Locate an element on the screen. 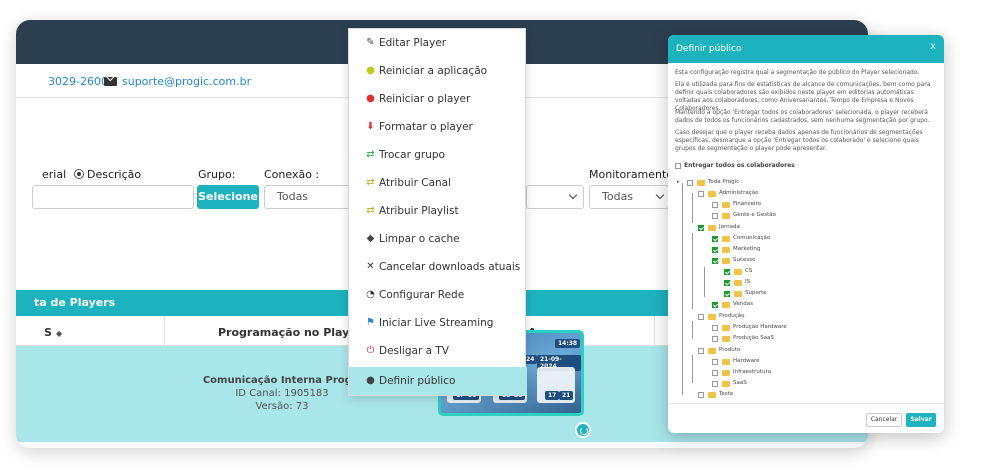  grupo-select-button: Selecione is located at coordinates (228, 197).